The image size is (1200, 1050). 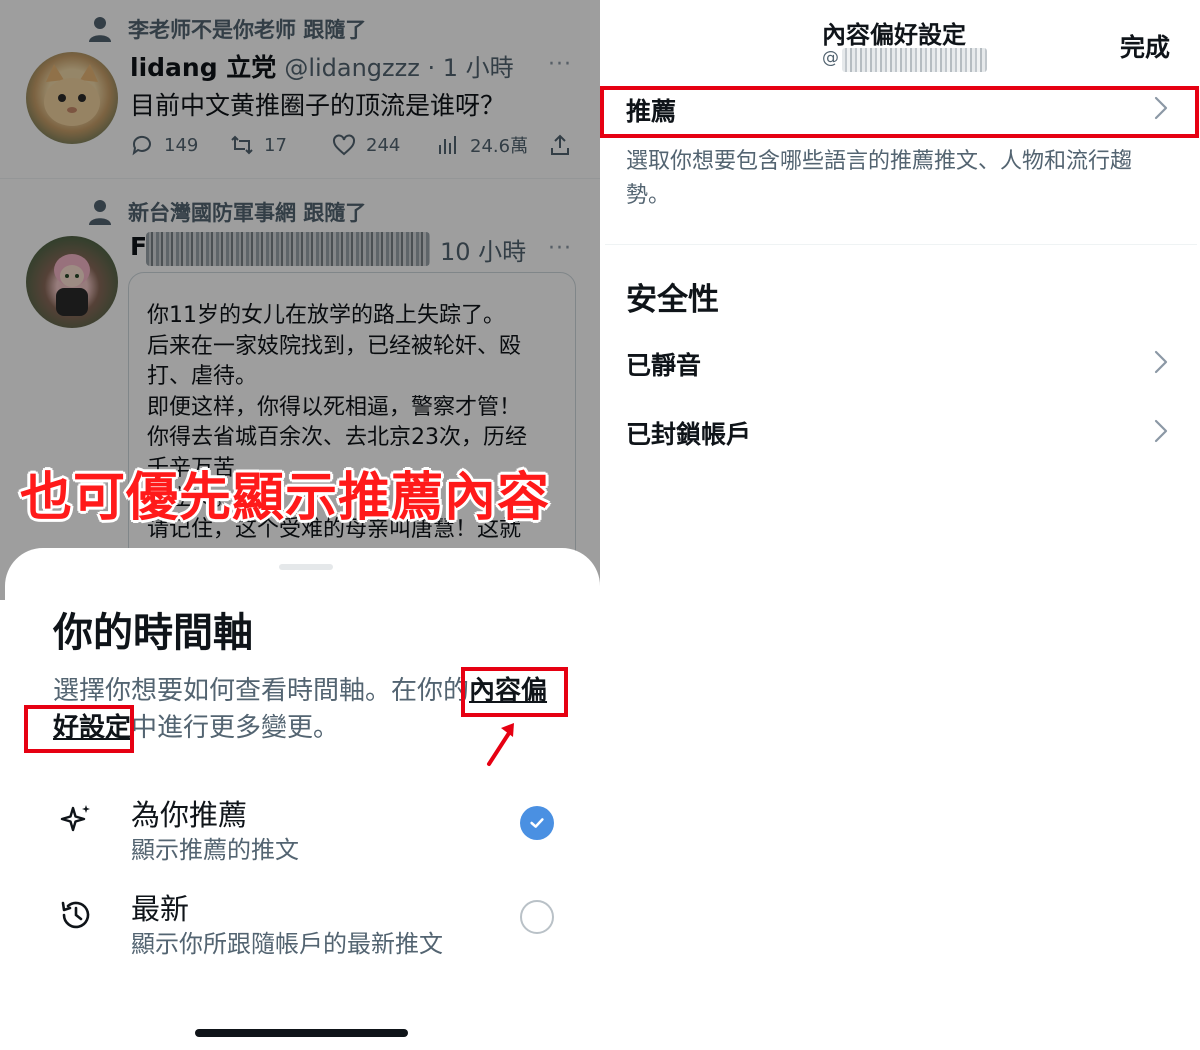 I want to click on settings-row-muted: 已靜音, so click(x=900, y=366).